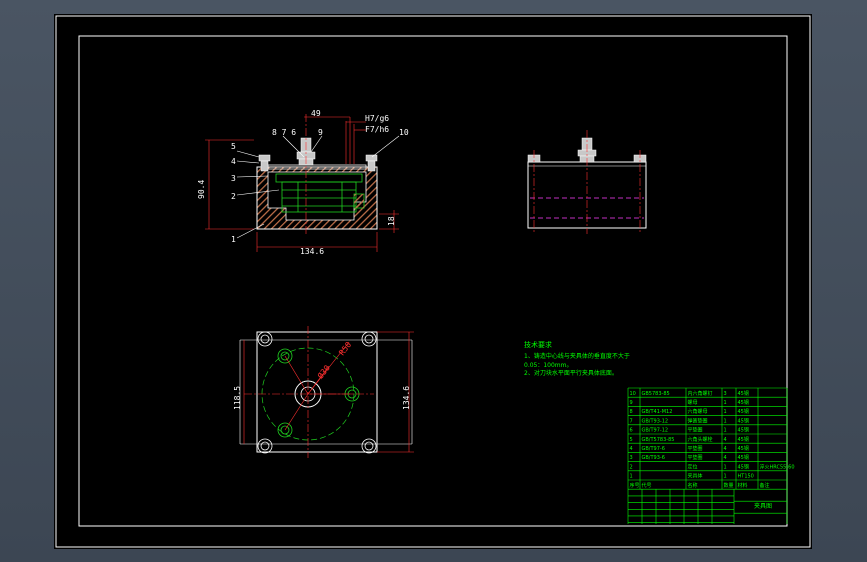 This screenshot has width=867, height=562. Describe the element at coordinates (743, 485) in the screenshot. I see `bom-cell-mat: 材料` at that location.